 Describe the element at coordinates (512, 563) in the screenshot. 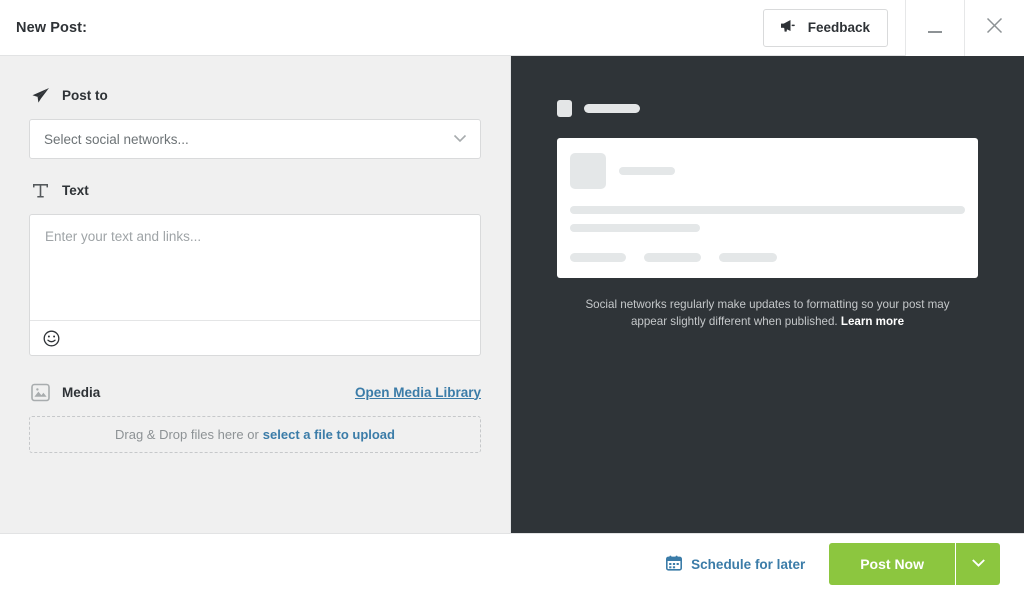

I see `footer-actions: Schedule for later Post Now` at that location.